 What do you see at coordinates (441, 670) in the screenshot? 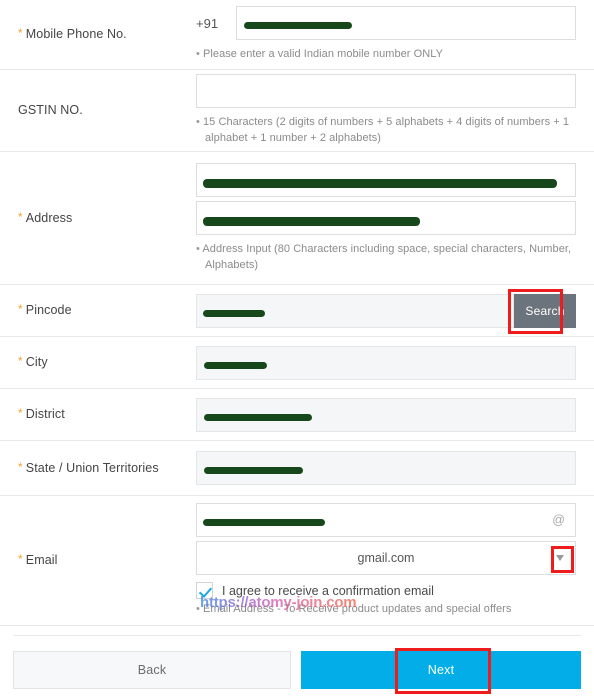
I see `next-button: Next` at bounding box center [441, 670].